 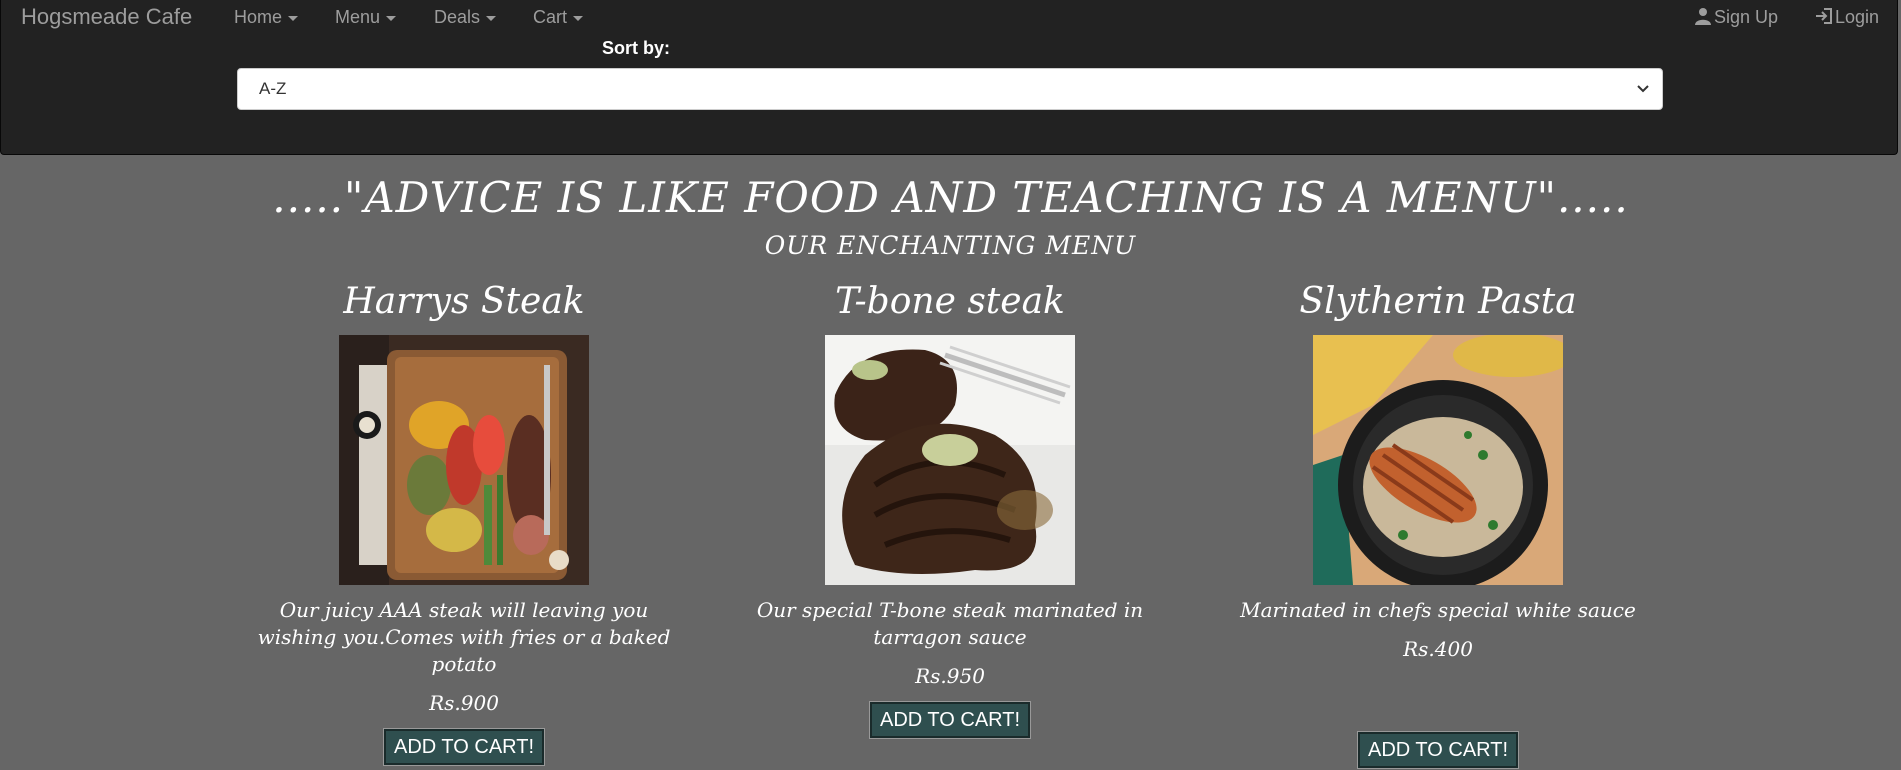 What do you see at coordinates (1857, 17) in the screenshot?
I see `login-label: Login` at bounding box center [1857, 17].